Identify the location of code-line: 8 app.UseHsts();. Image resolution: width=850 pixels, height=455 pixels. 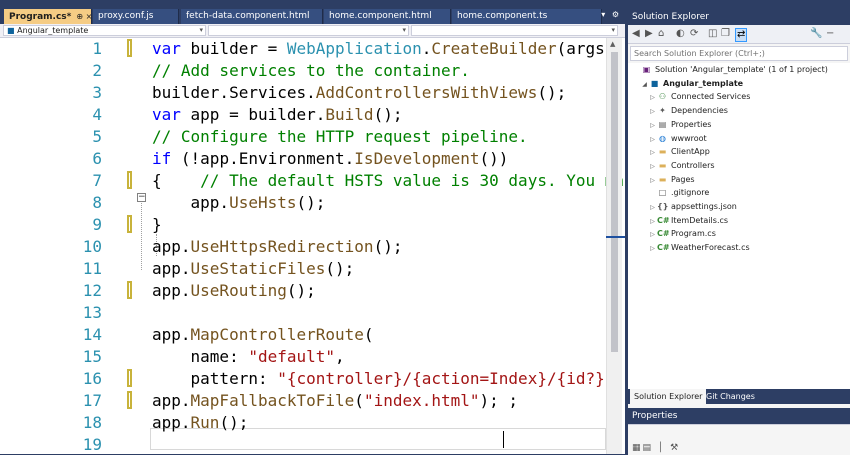
(303, 203).